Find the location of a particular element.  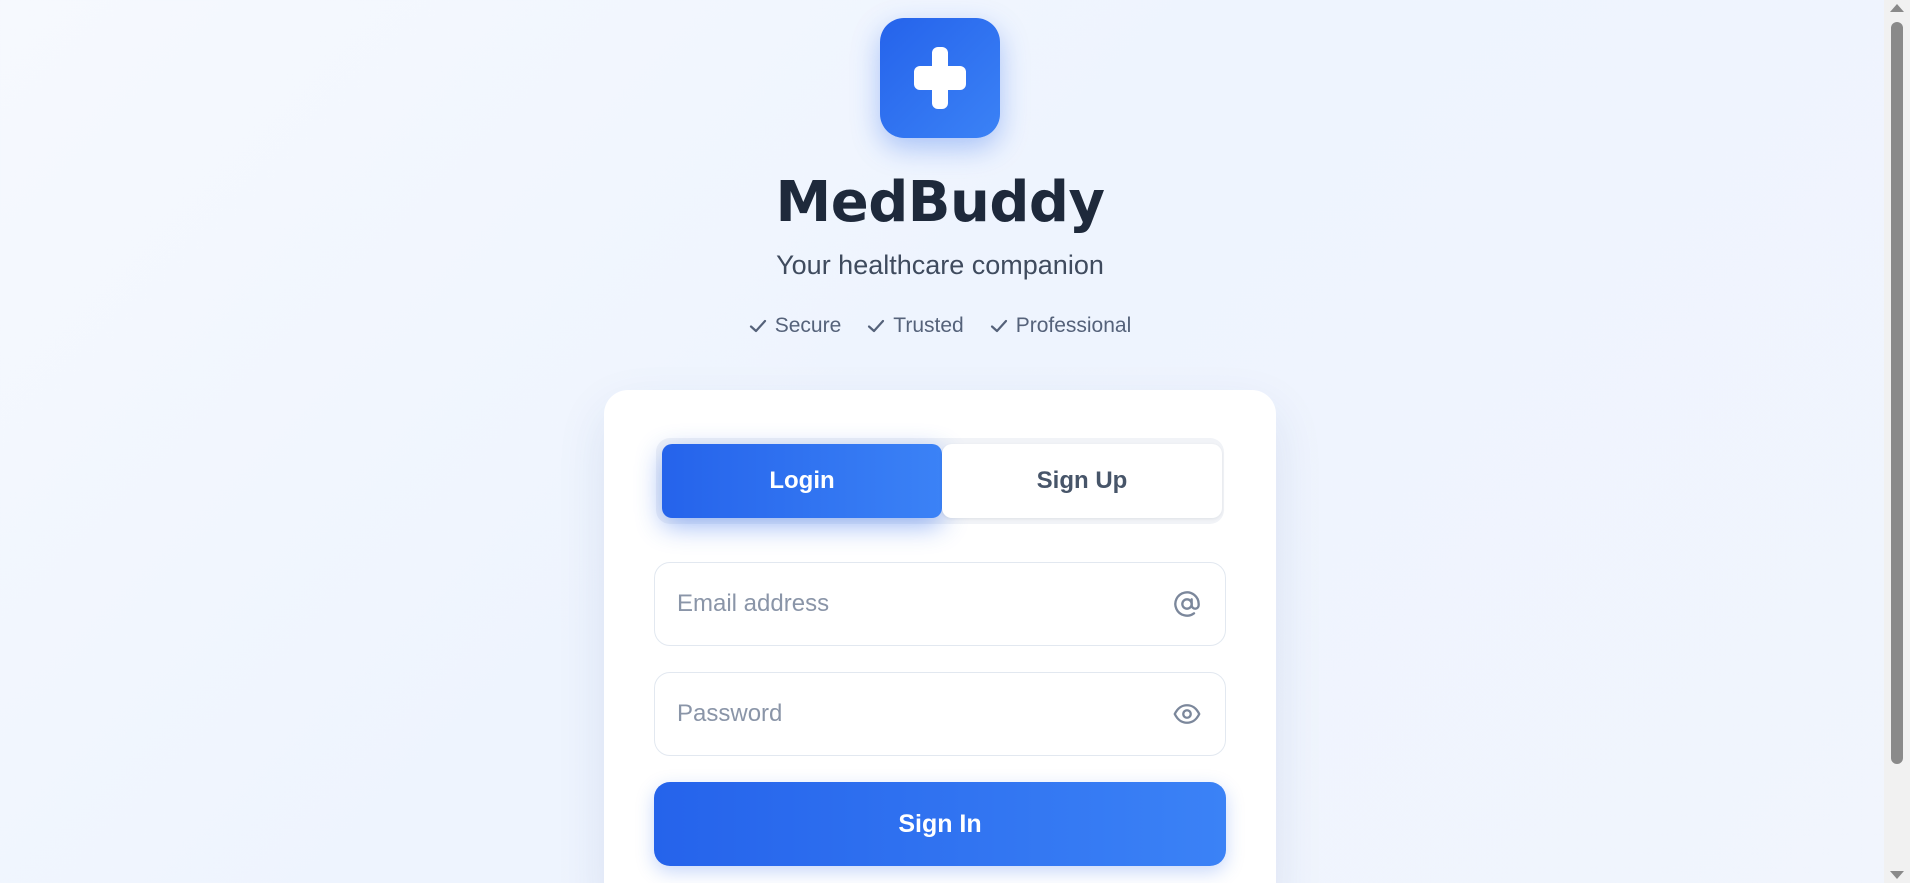

scroll-up-arrow-icon is located at coordinates (1897, 8).